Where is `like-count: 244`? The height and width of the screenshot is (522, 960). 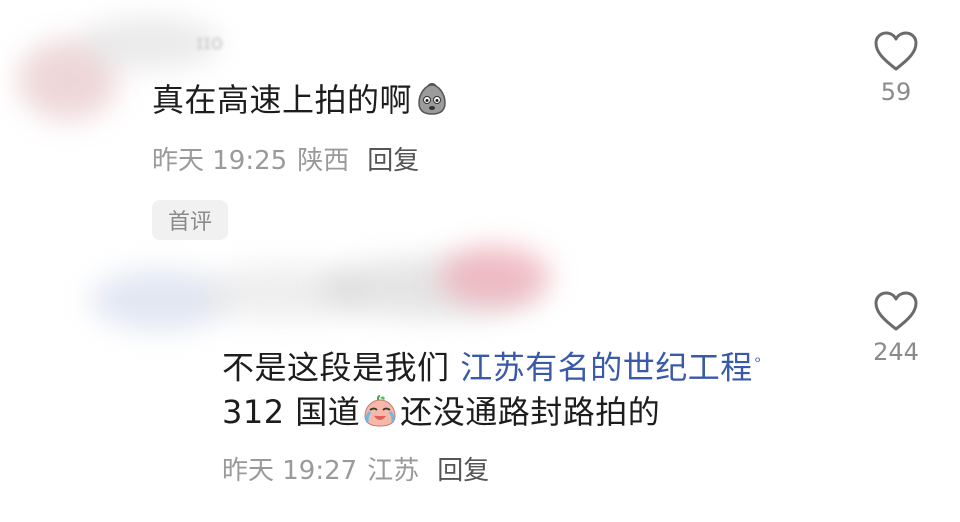
like-count: 244 is located at coordinates (896, 352).